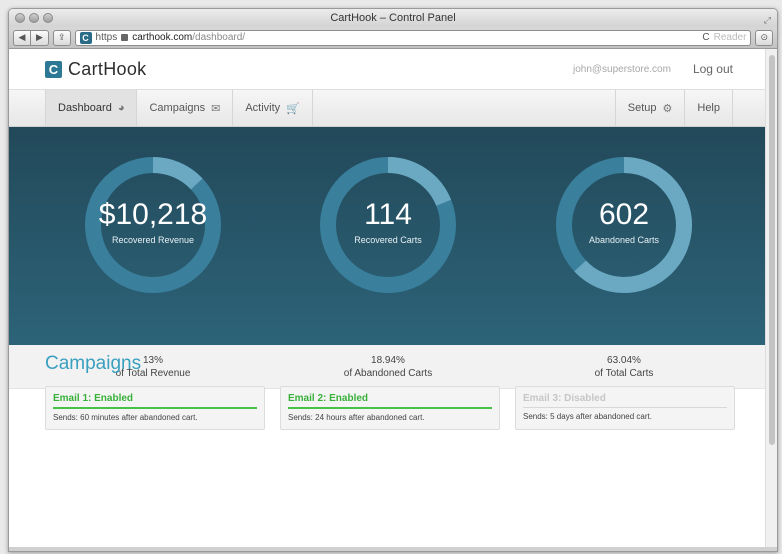  Describe the element at coordinates (125, 37) in the screenshot. I see `lock-icon` at that location.